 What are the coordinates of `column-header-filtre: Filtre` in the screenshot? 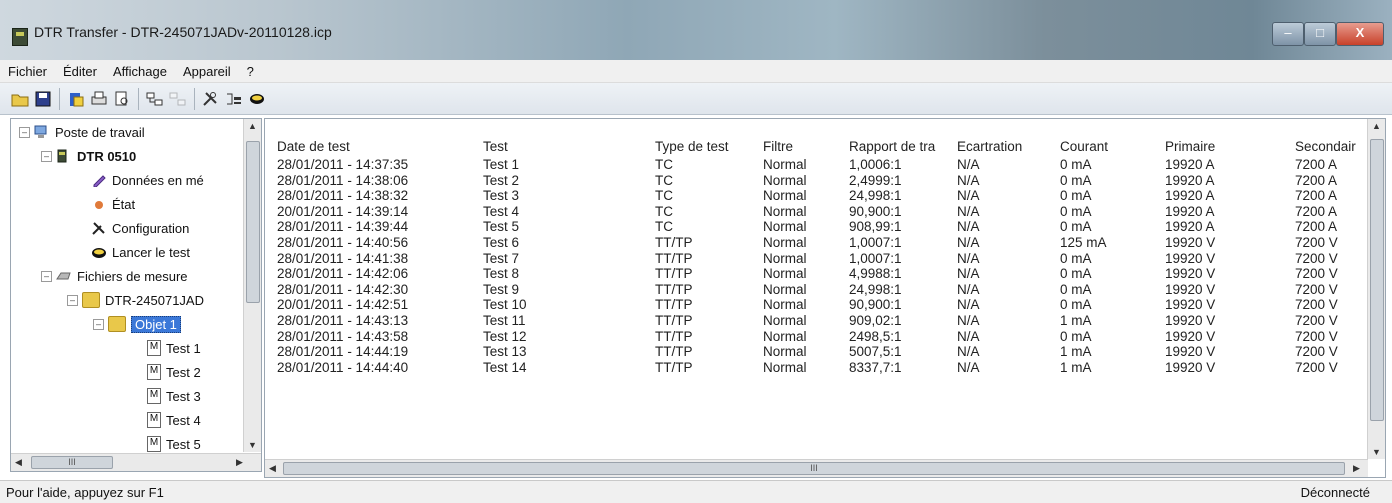 It's located at (778, 146).